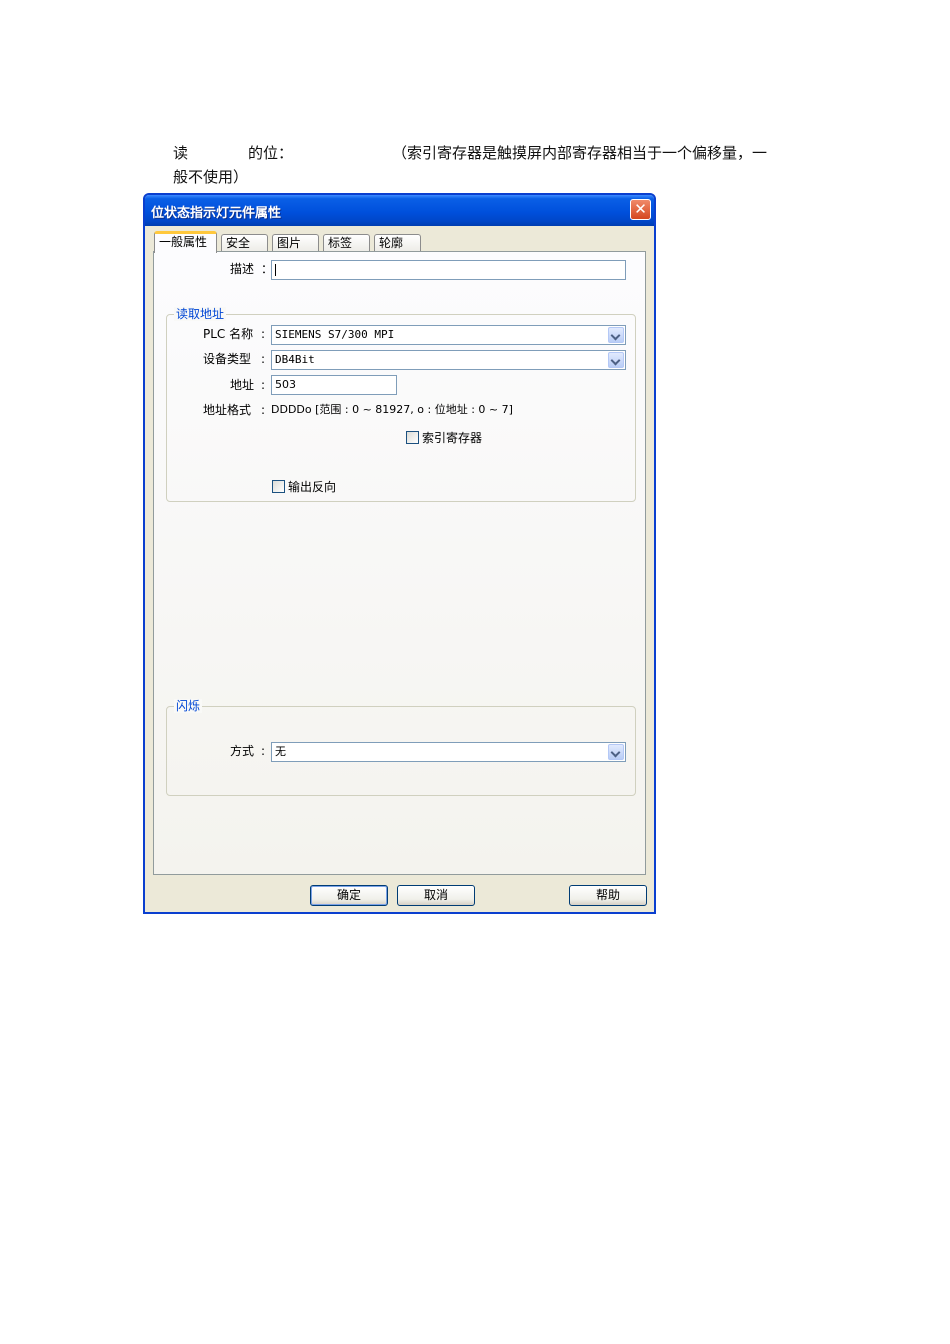 Image resolution: width=950 pixels, height=1344 pixels. What do you see at coordinates (436, 895) in the screenshot?
I see `cancel-button: 取消` at bounding box center [436, 895].